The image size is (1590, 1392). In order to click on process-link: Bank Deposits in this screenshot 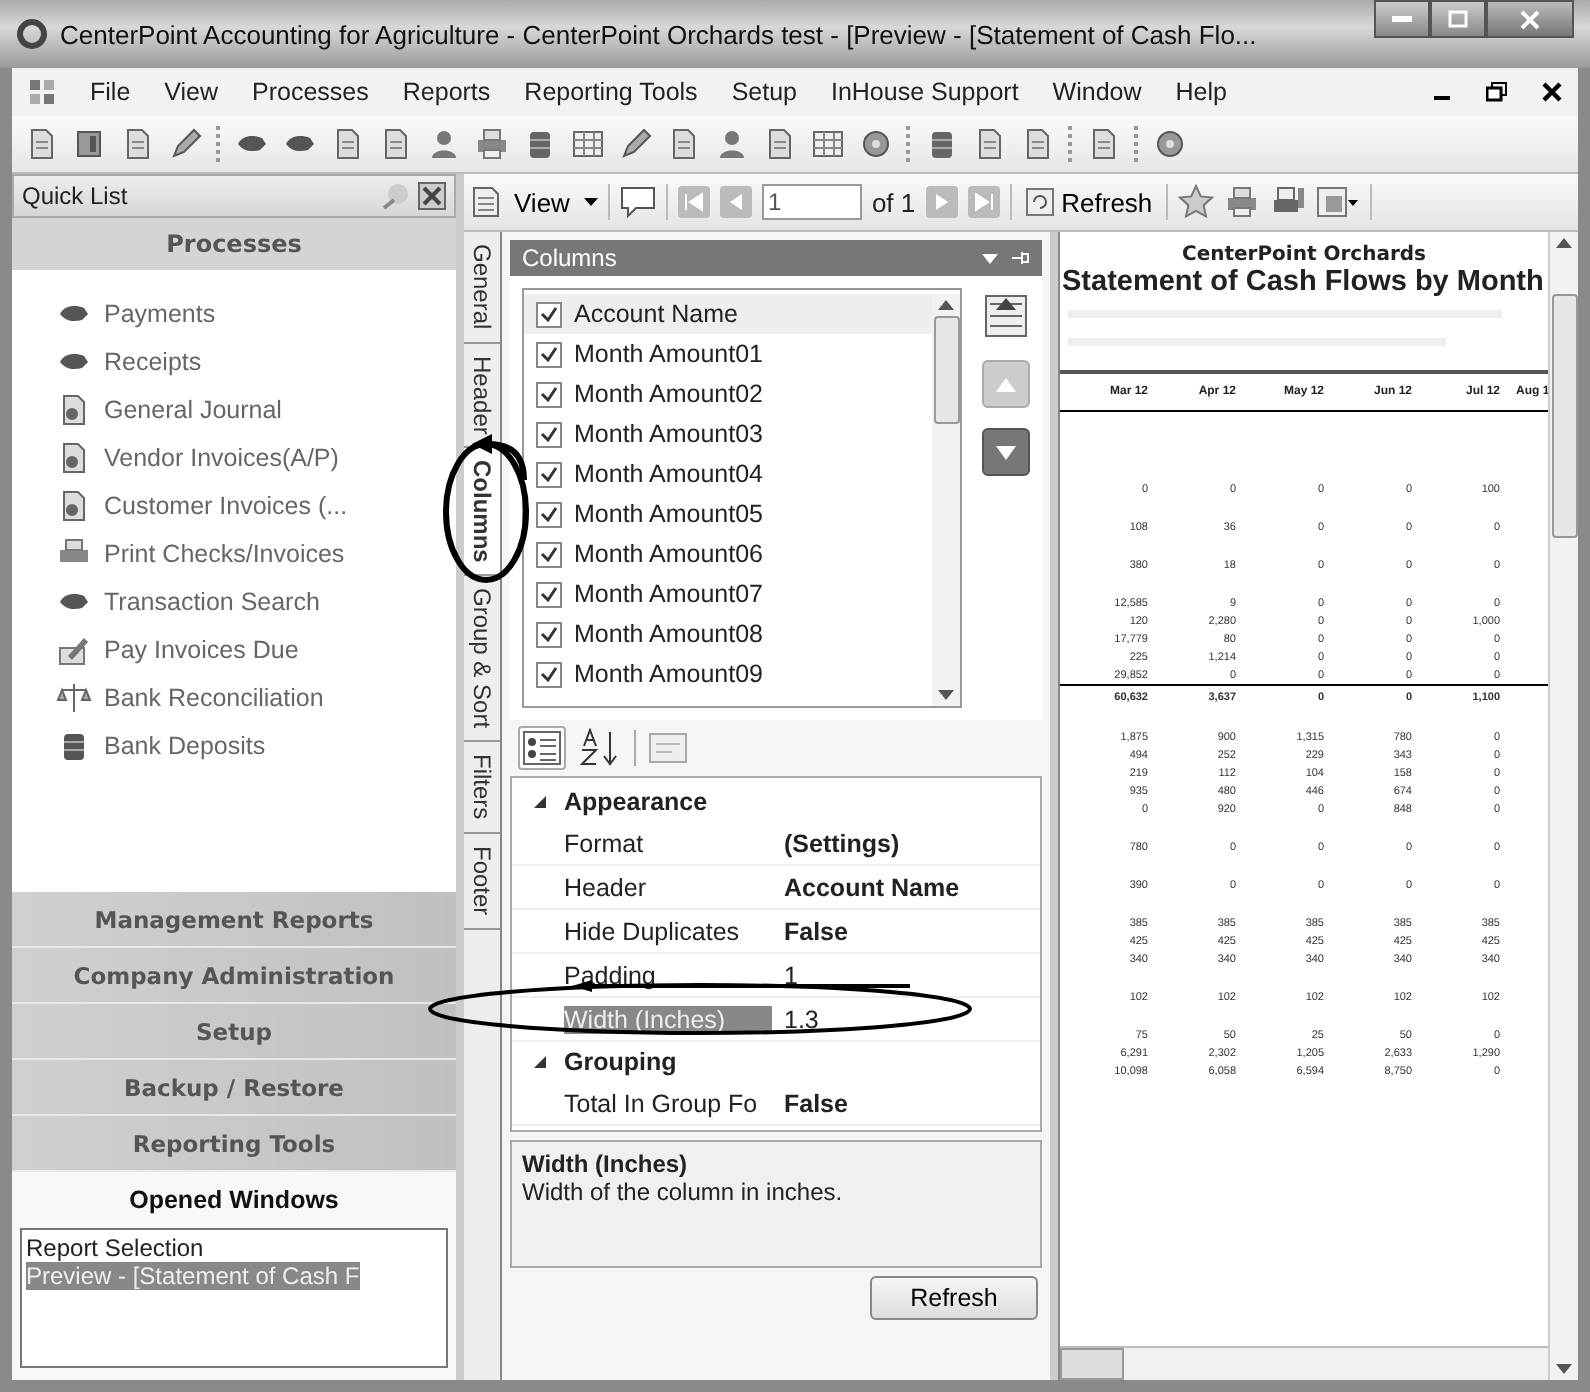, I will do `click(185, 745)`.